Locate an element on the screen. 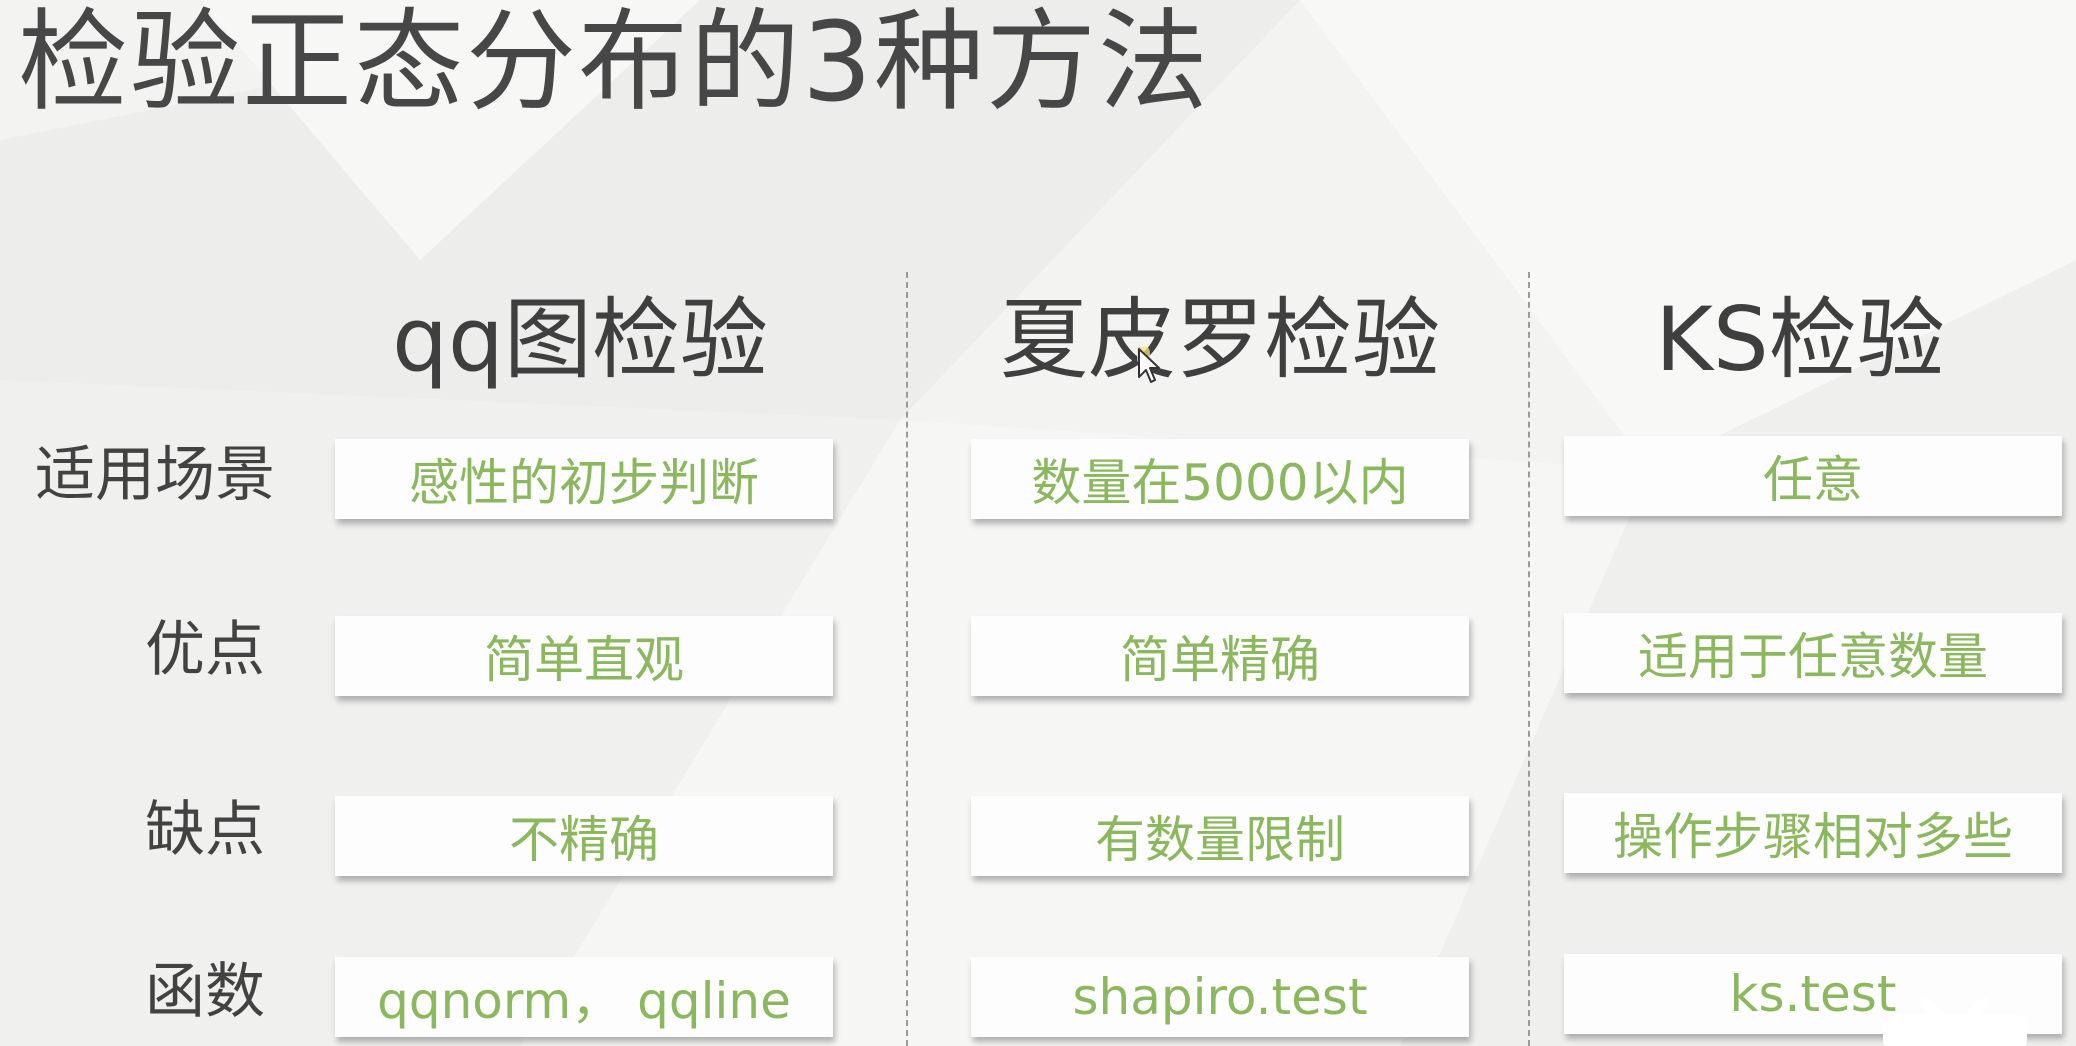 The image size is (2076, 1046). page-title: 检验正态分布的3种方法 is located at coordinates (614, 63).